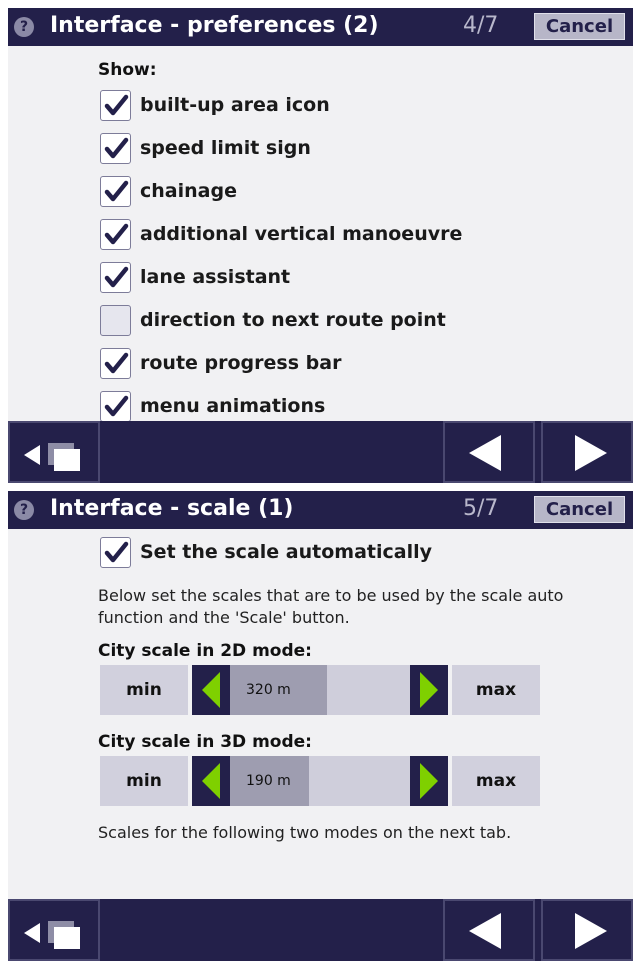 This screenshot has height=962, width=637. Describe the element at coordinates (320, 510) in the screenshot. I see `title-bar: ? Interface - scale (1) 5/7 Cancel` at that location.